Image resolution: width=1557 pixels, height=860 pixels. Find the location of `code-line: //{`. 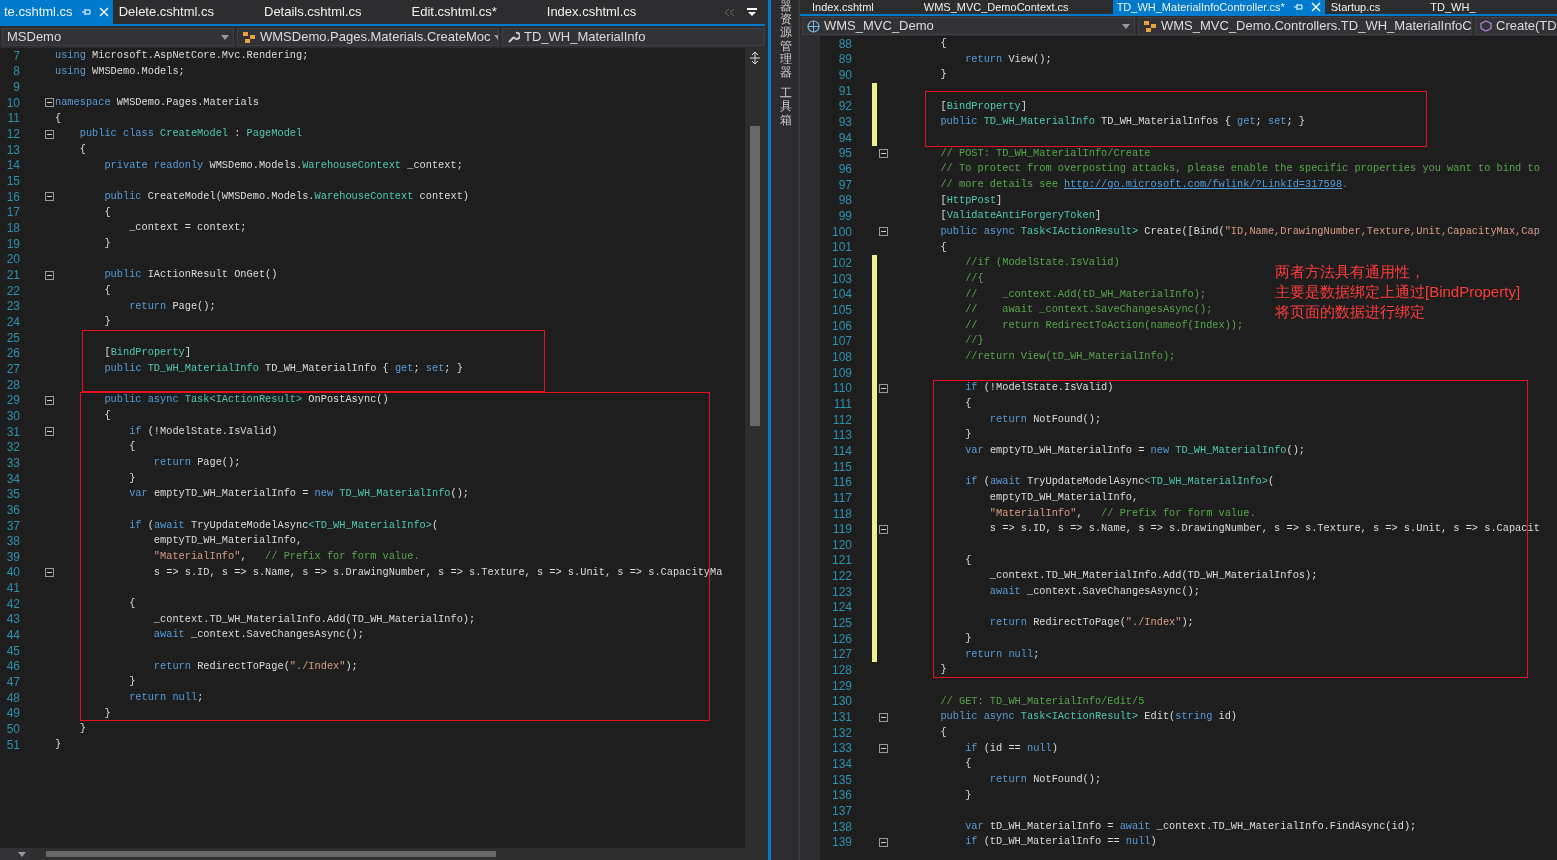

code-line: //{ is located at coordinates (974, 277).